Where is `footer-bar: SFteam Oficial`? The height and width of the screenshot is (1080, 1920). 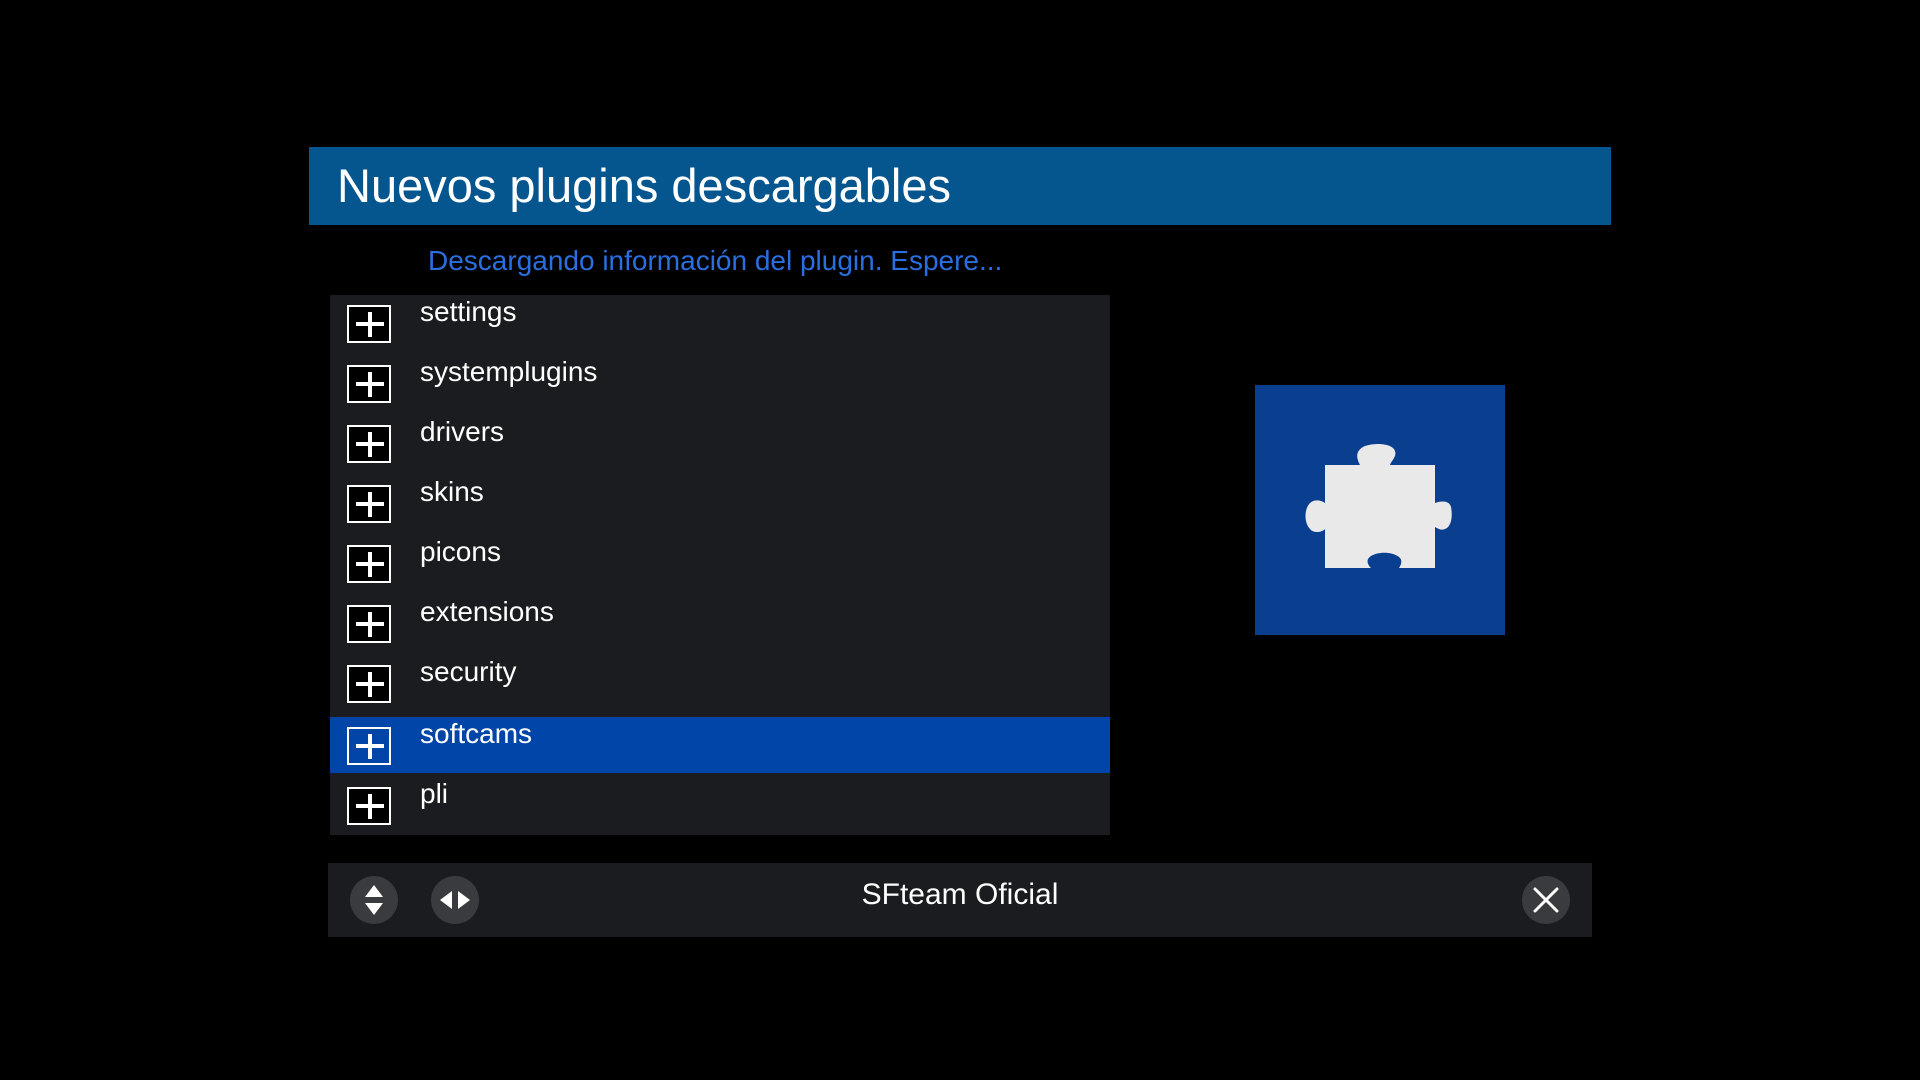
footer-bar: SFteam Oficial is located at coordinates (960, 900).